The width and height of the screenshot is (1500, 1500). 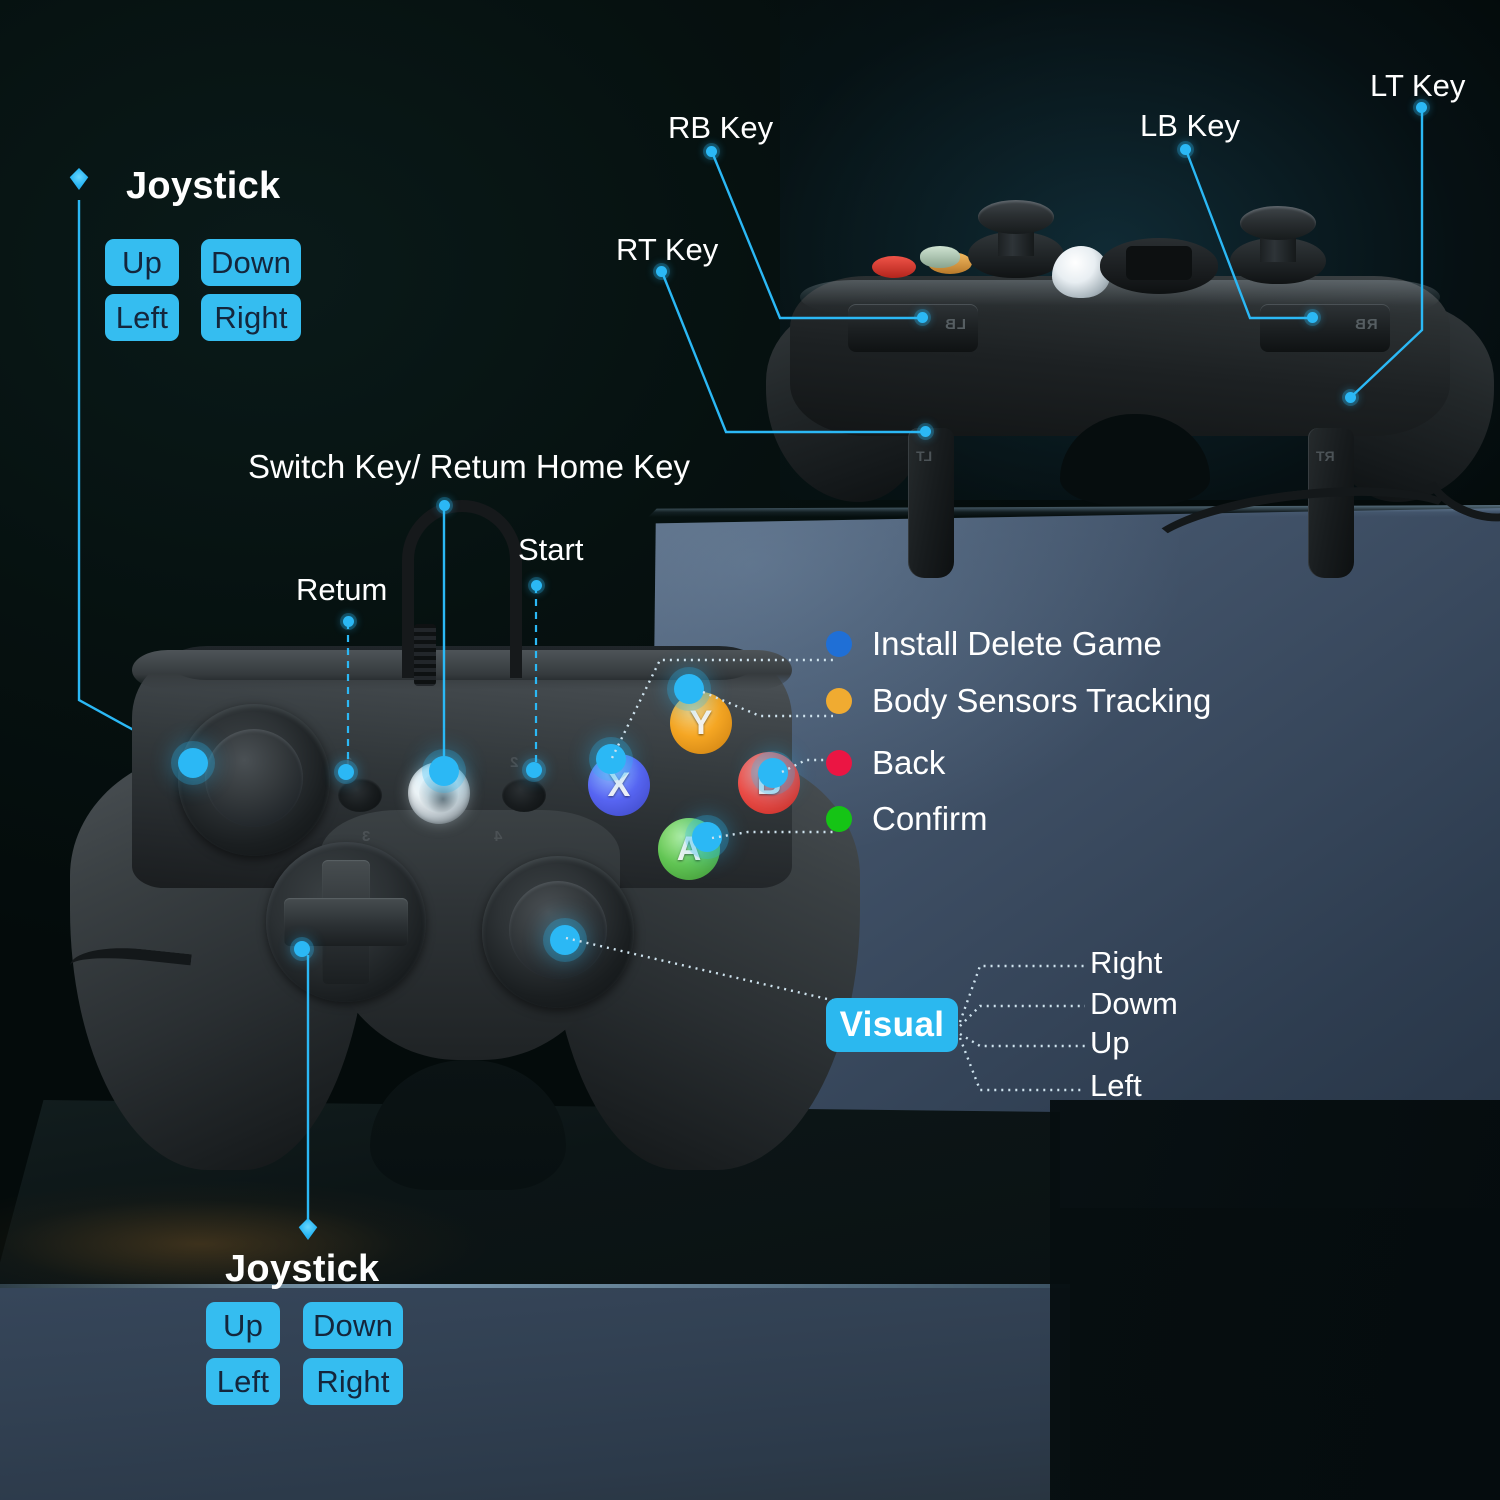 I want to click on chip-joystick-bottom-left: Left, so click(x=243, y=1381).